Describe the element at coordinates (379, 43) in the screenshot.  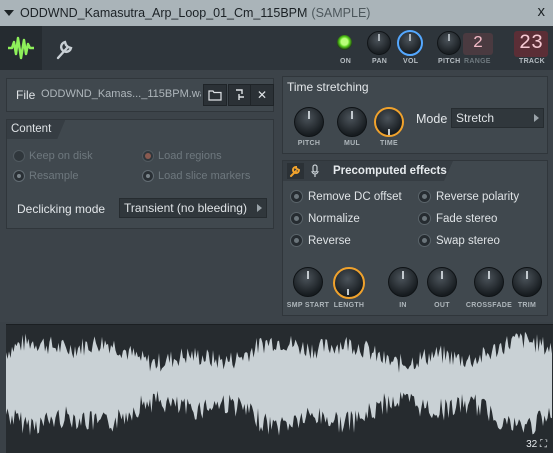
I see `pan-knob` at that location.